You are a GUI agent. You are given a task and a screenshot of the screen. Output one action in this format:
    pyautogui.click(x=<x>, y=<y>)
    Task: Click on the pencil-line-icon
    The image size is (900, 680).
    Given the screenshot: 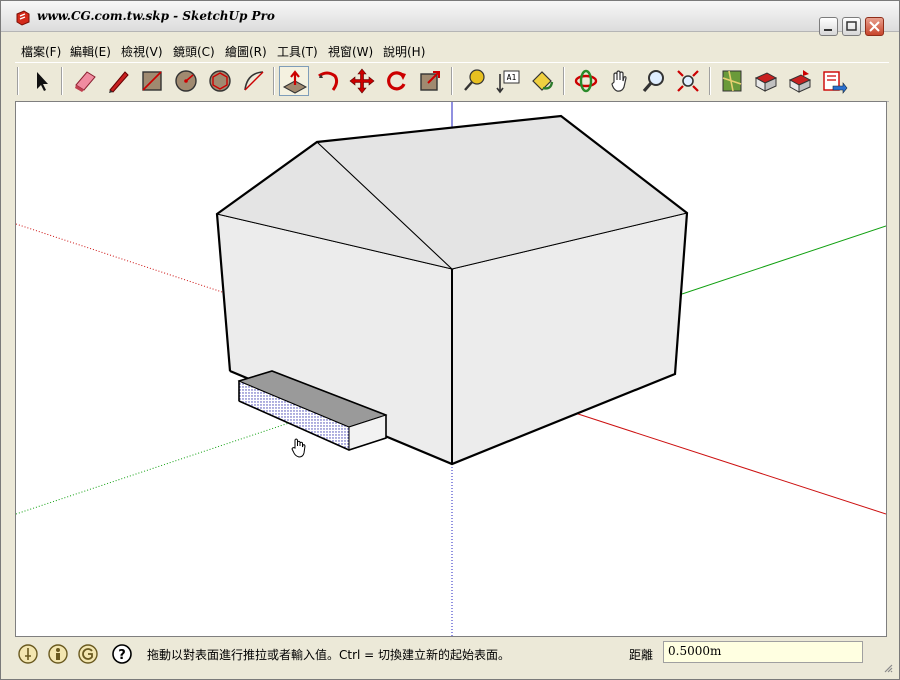 What is the action you would take?
    pyautogui.click(x=119, y=82)
    